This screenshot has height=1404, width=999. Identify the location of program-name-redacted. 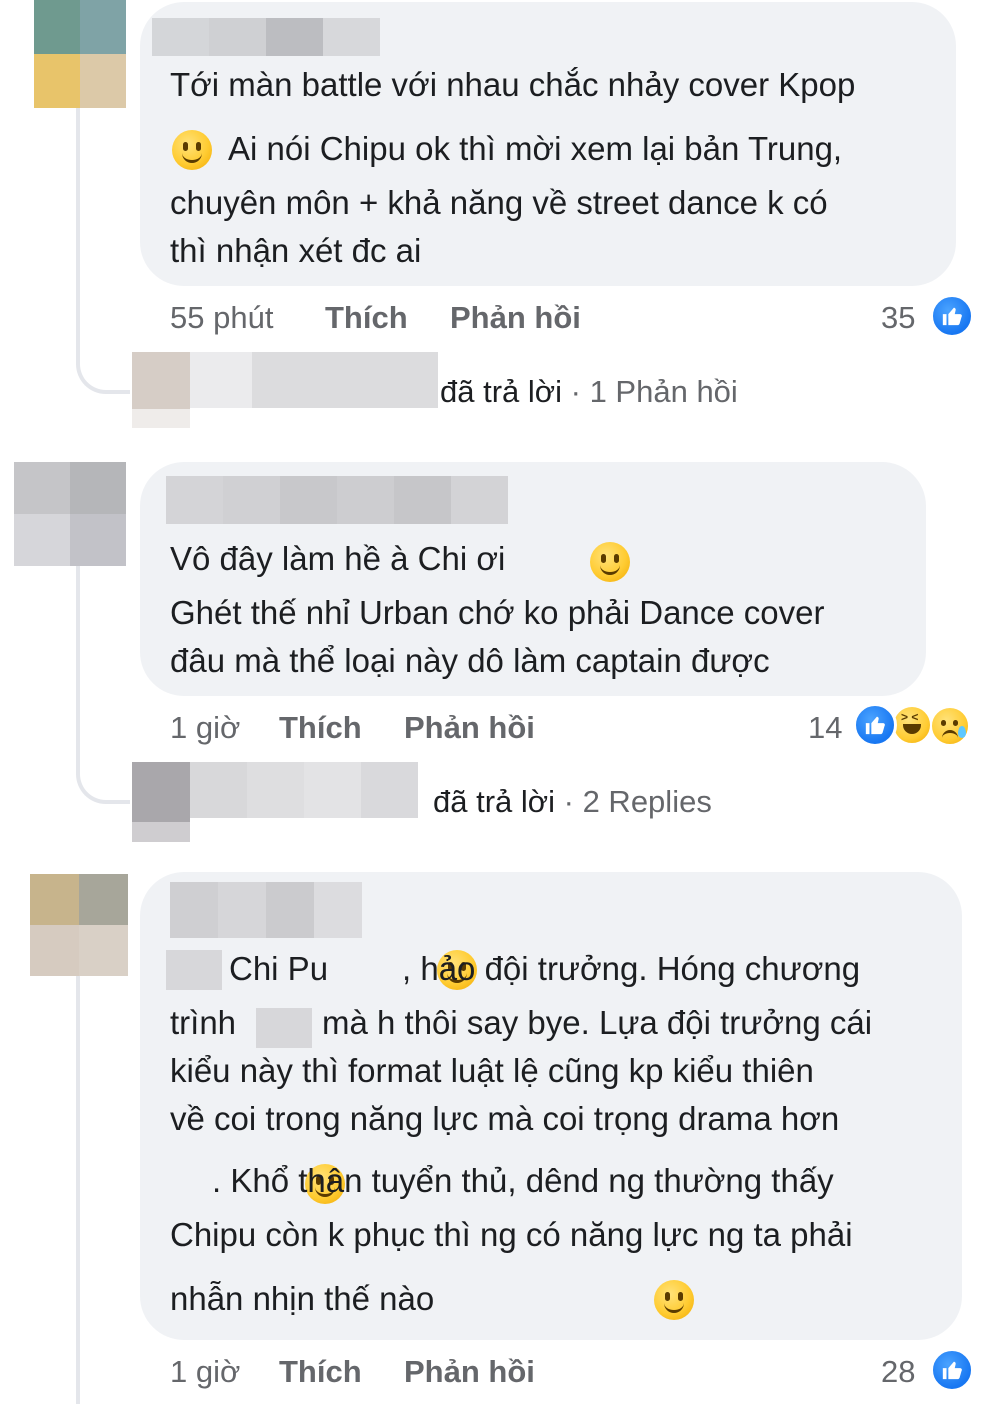
(284, 1028).